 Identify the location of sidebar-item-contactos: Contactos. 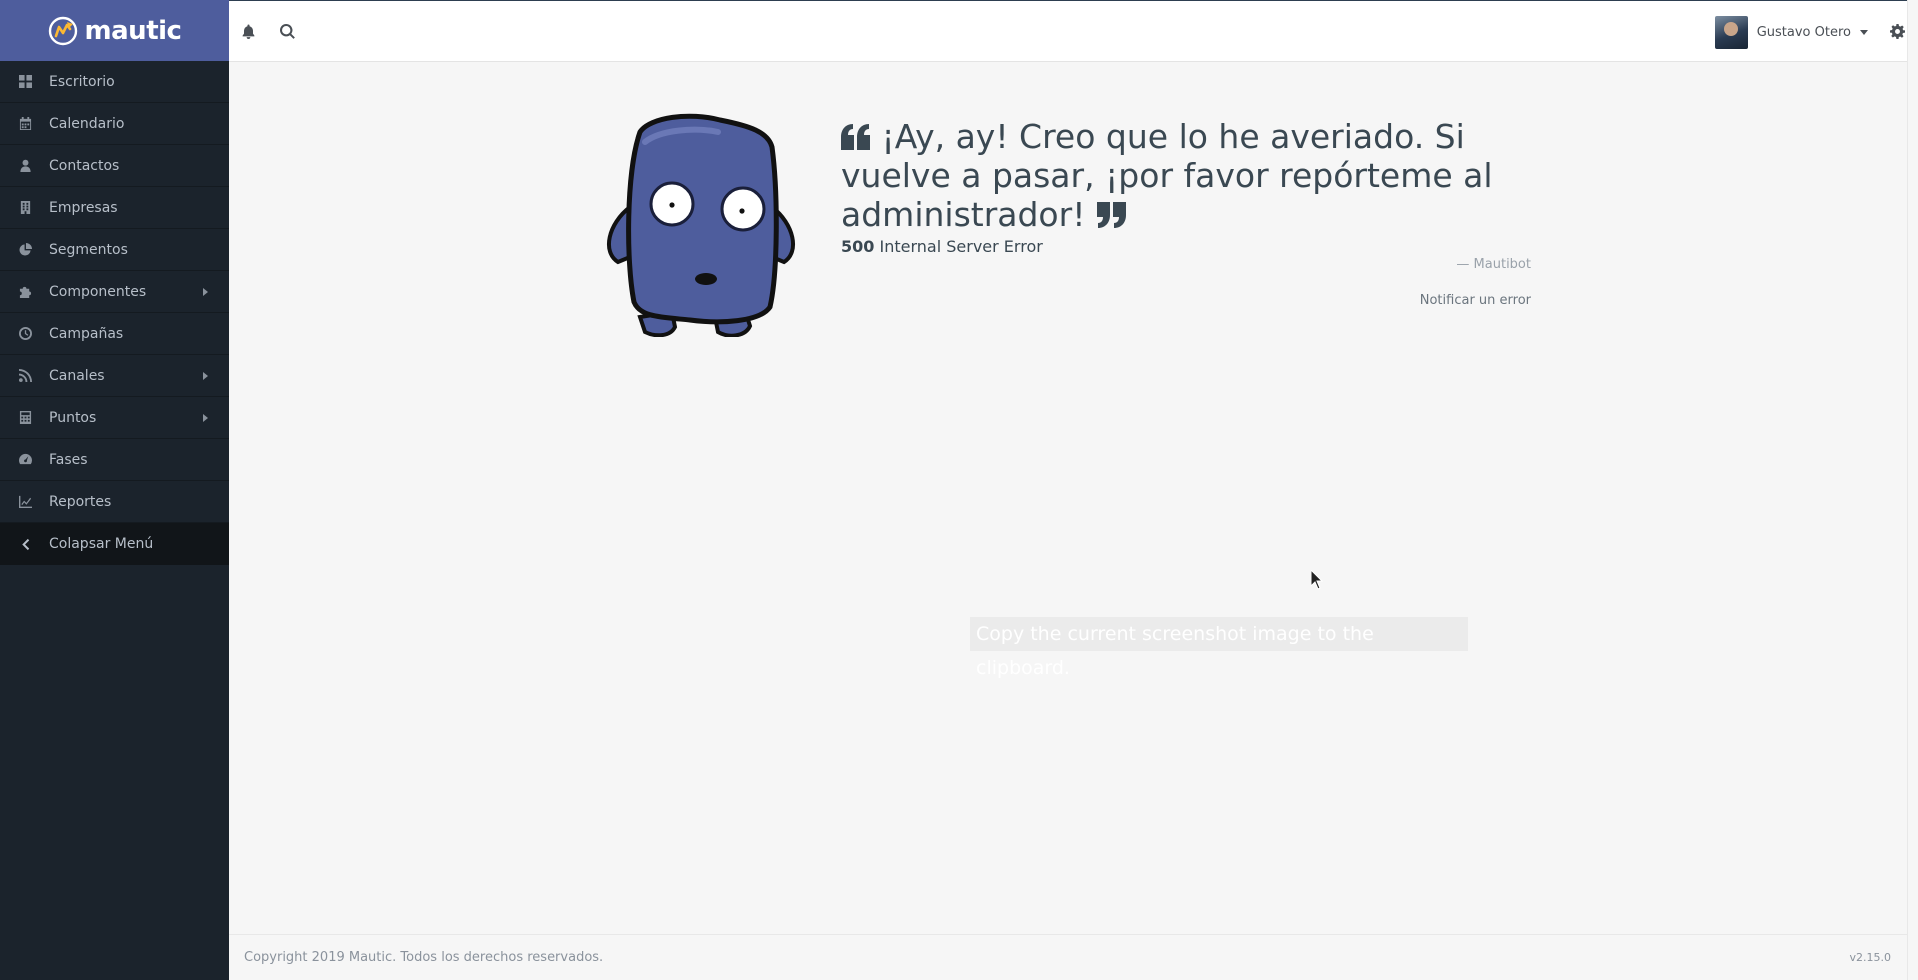
(114, 166).